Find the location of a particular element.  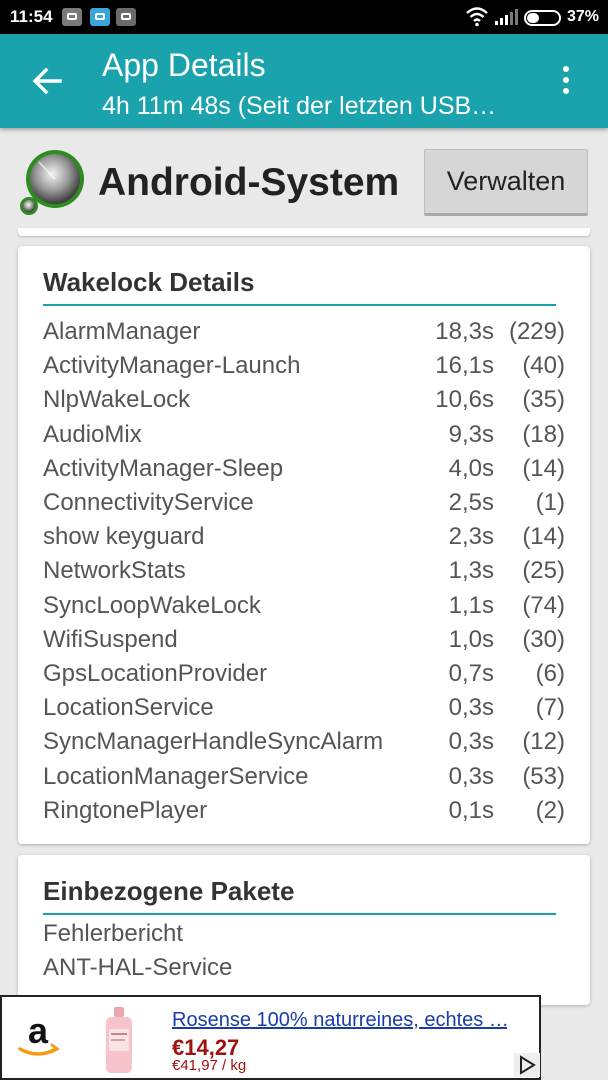

manage-button: Verwalten is located at coordinates (506, 182).